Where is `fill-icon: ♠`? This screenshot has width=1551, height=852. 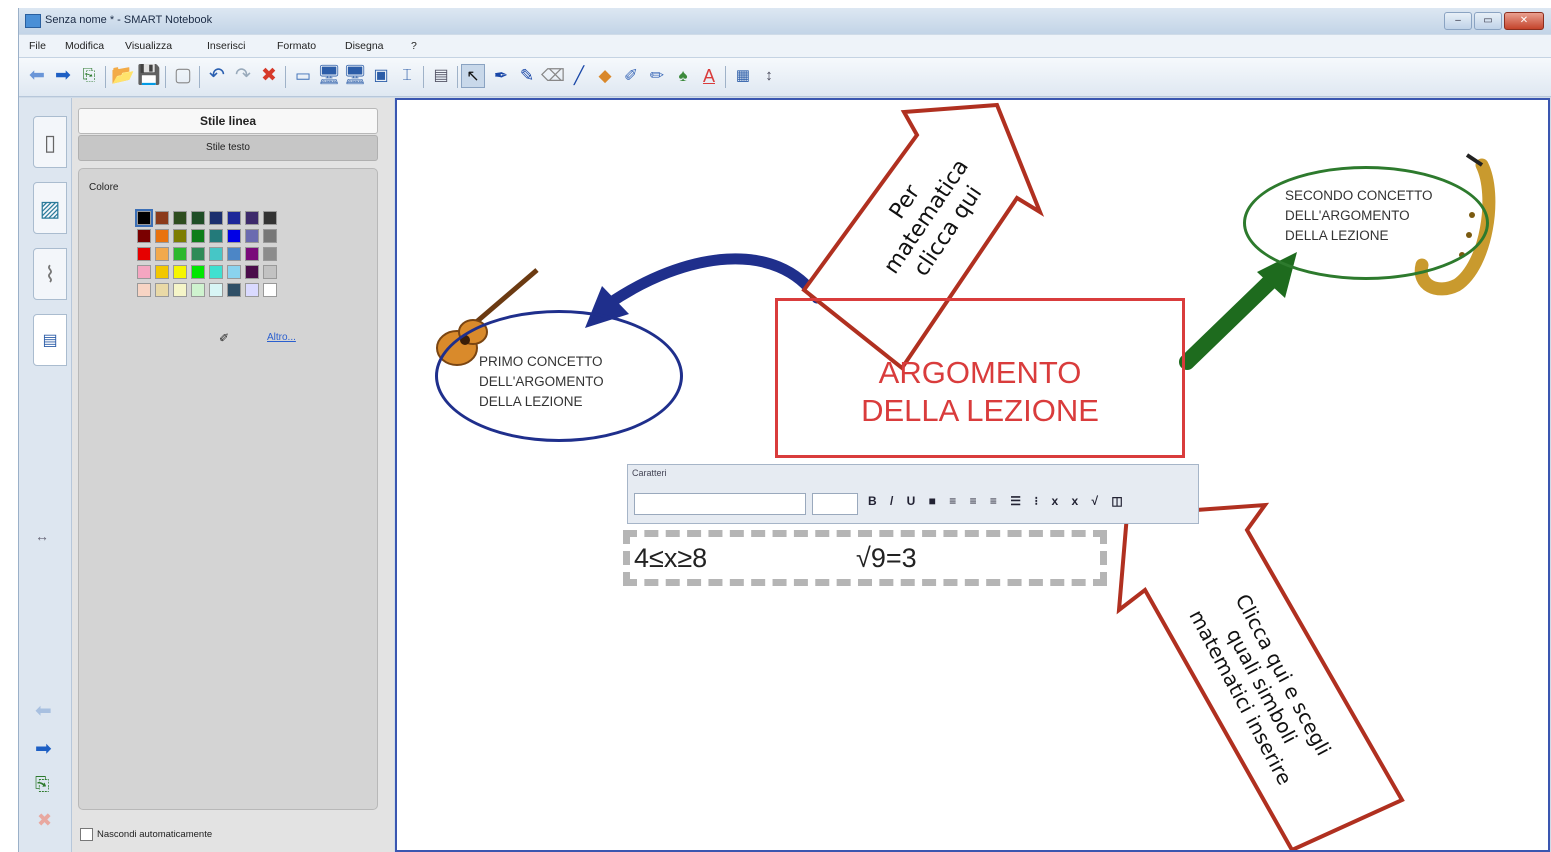 fill-icon: ♠ is located at coordinates (683, 76).